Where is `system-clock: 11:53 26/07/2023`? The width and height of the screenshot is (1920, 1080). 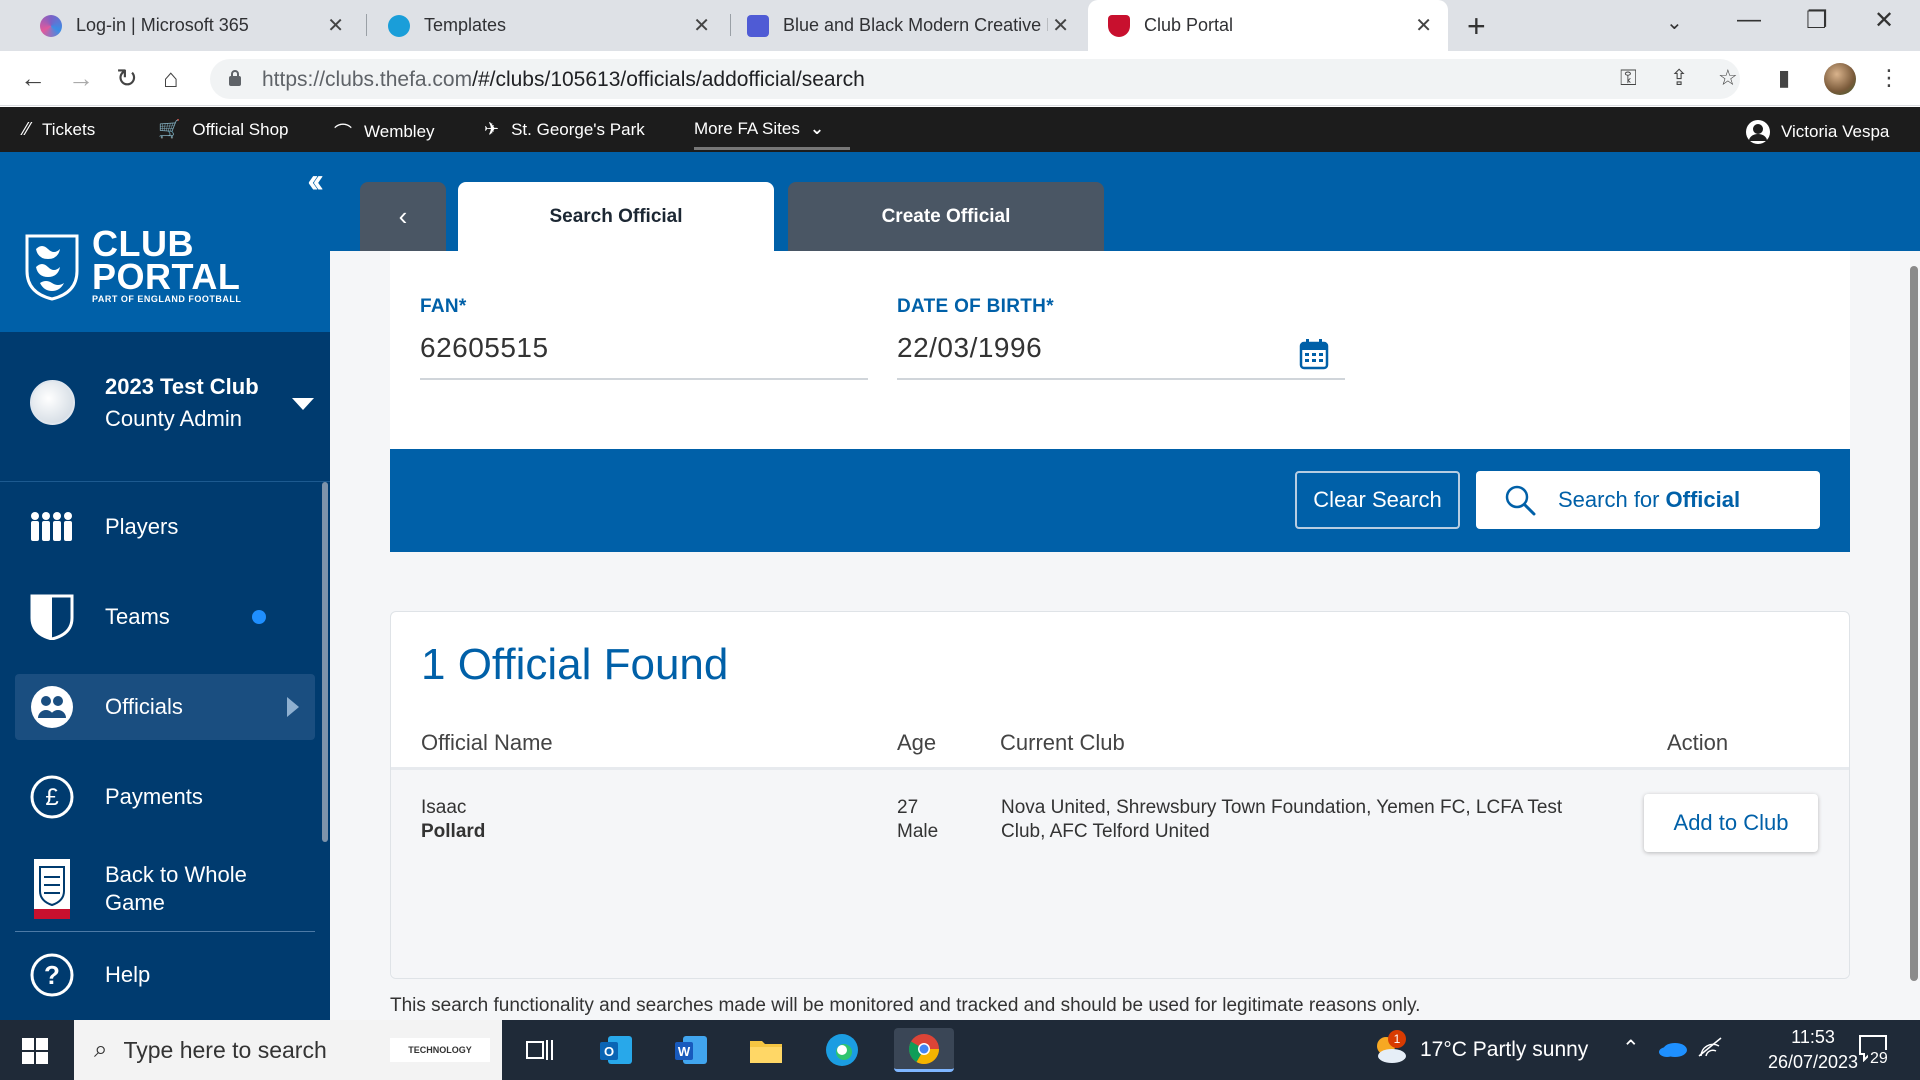
system-clock: 11:53 26/07/2023 is located at coordinates (1813, 1050).